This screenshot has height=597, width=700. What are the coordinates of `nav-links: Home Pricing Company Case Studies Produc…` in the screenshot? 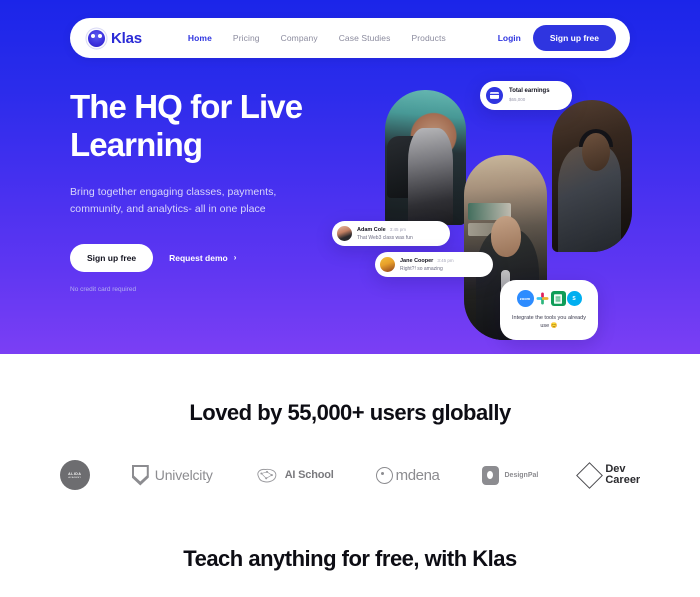 It's located at (317, 38).